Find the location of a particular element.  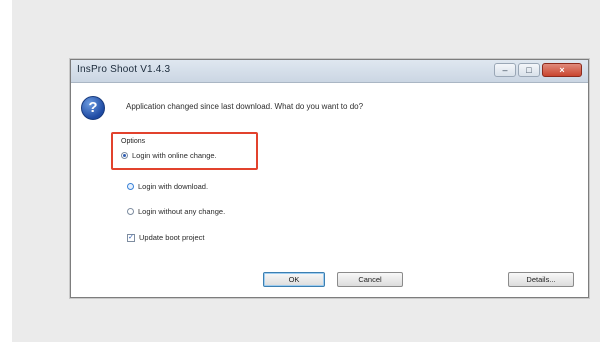

maximize-button: □ is located at coordinates (529, 70).